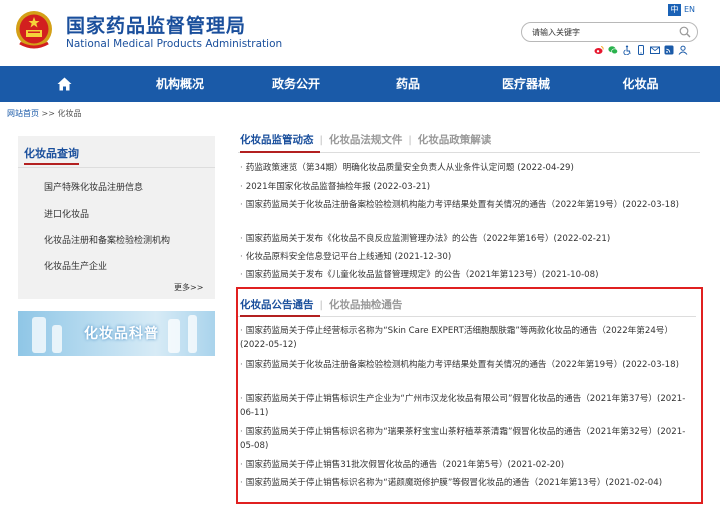  Describe the element at coordinates (674, 10) in the screenshot. I see `lang-chinese-button: 中` at that location.